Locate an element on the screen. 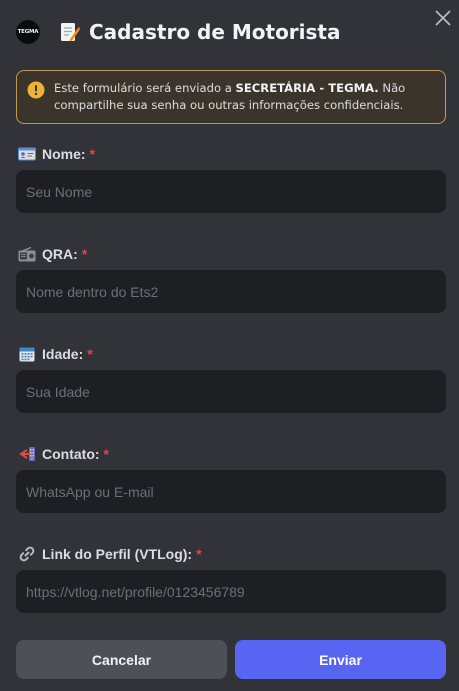 This screenshot has height=691, width=459. link-icon is located at coordinates (27, 554).